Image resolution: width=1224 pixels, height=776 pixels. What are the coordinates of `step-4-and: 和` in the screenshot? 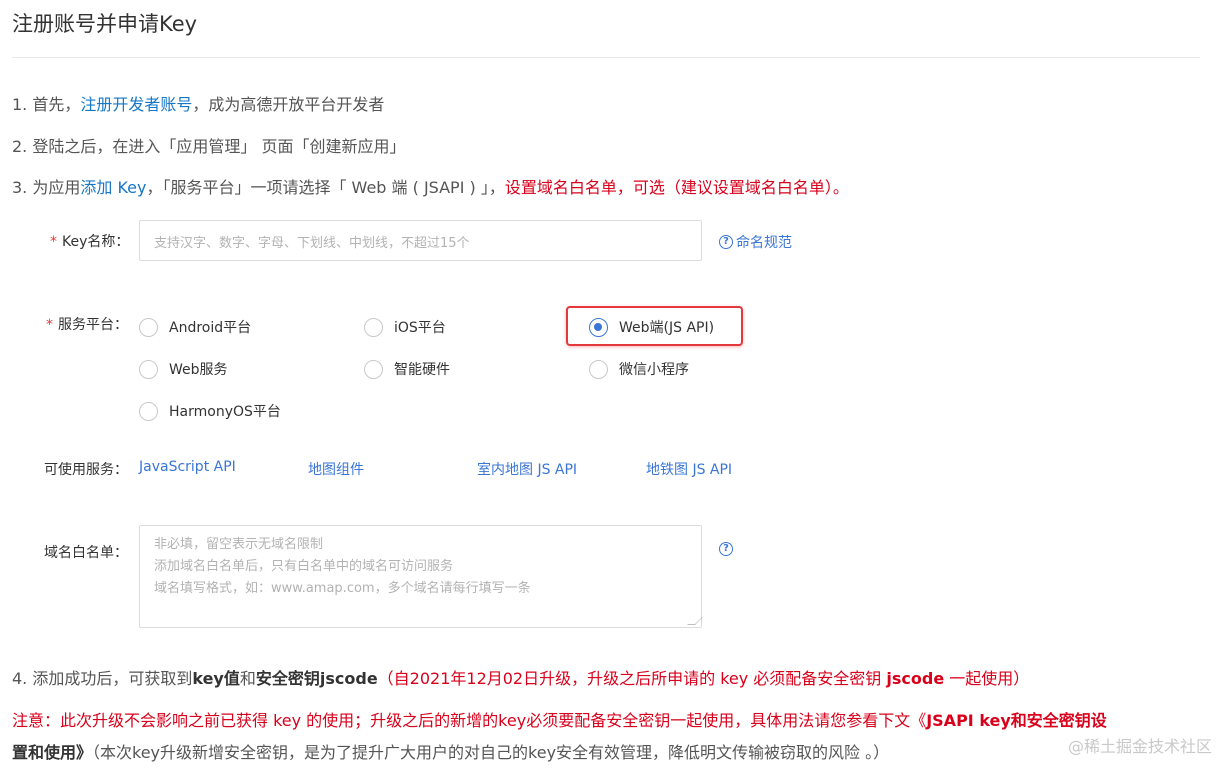 It's located at (247, 678).